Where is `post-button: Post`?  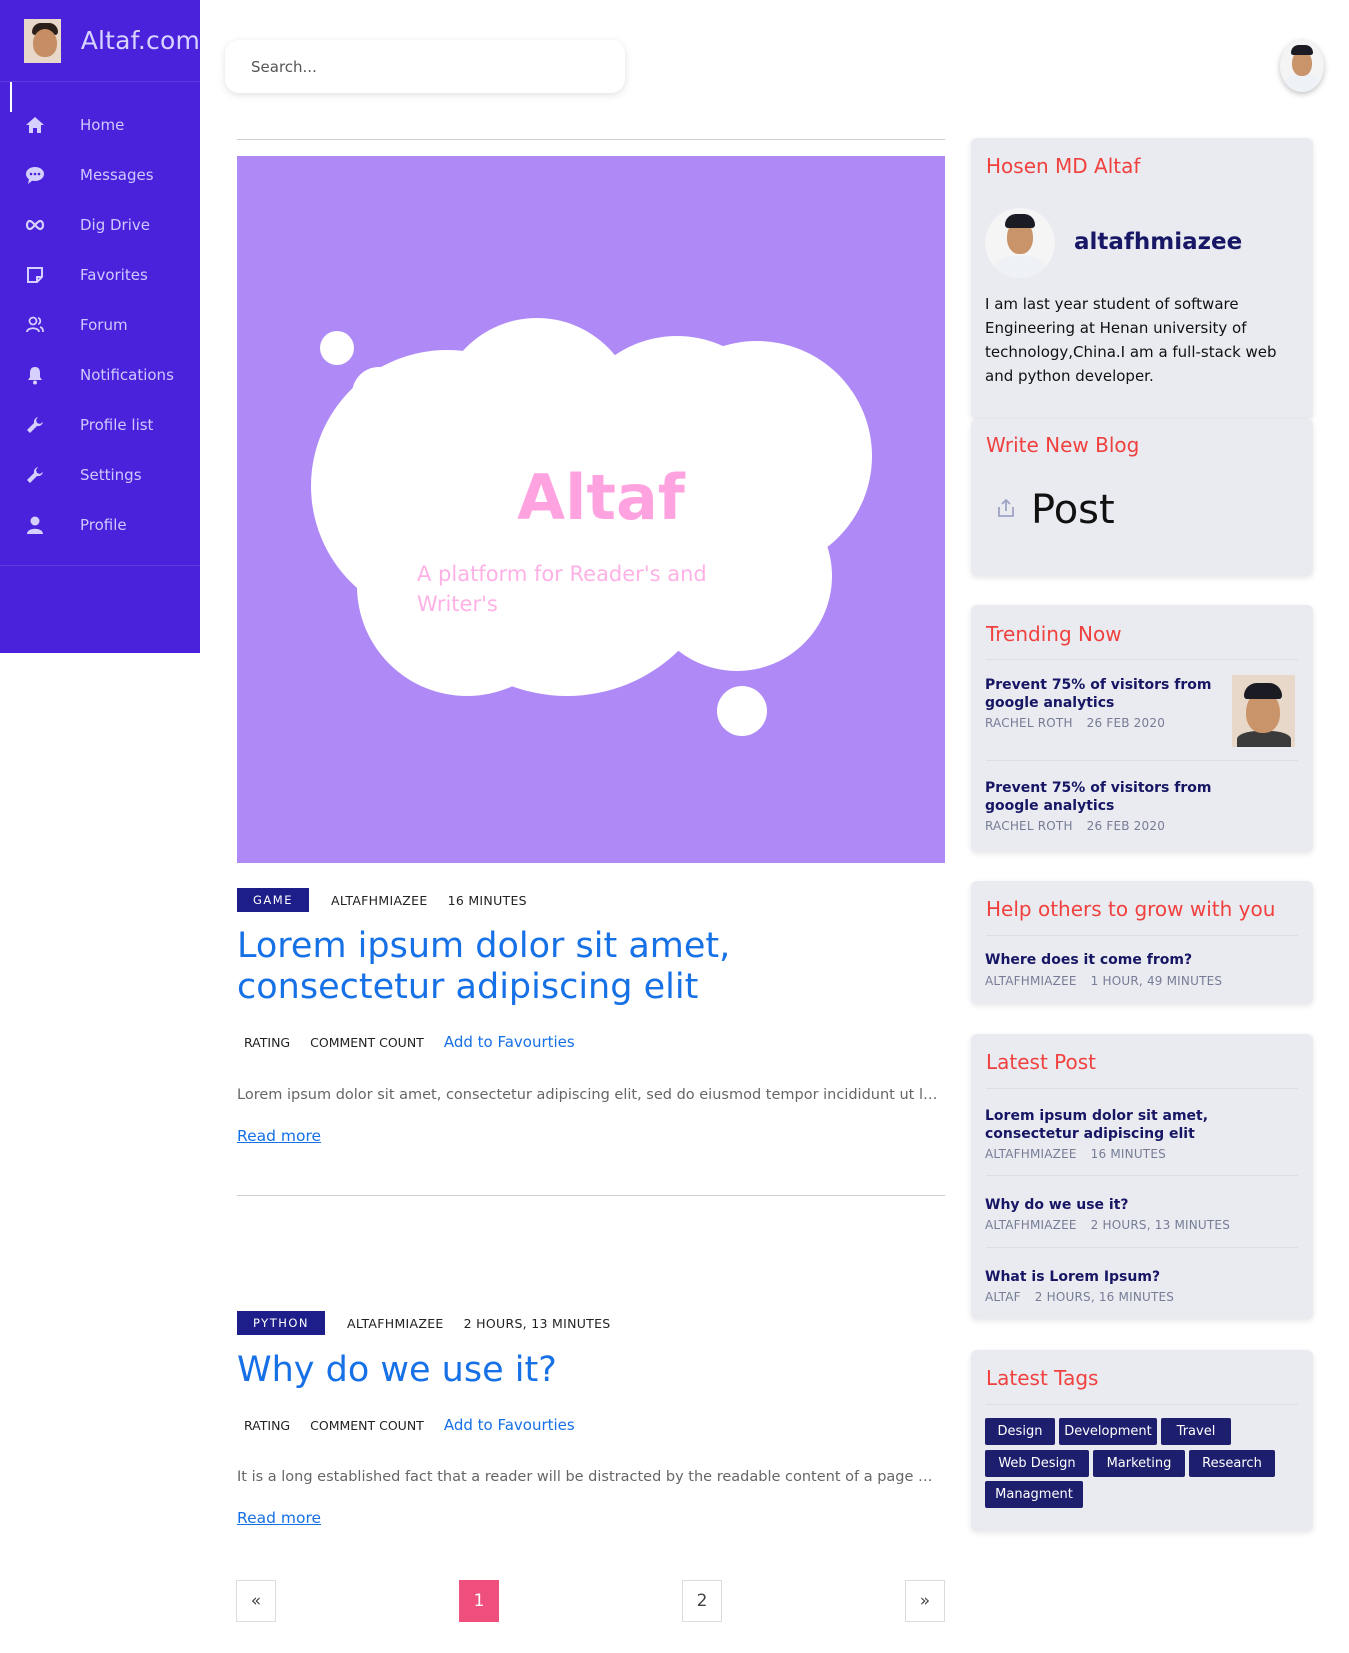
post-button: Post is located at coordinates (1055, 510).